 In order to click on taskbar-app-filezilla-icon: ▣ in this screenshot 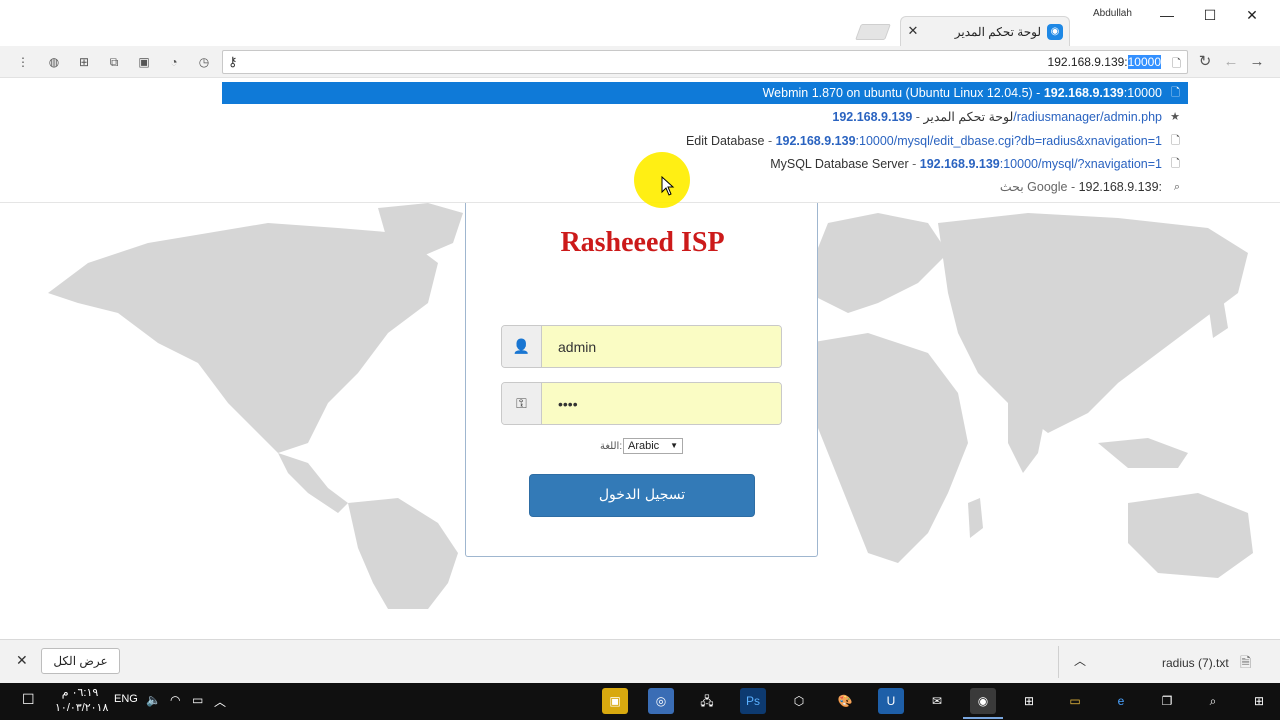, I will do `click(615, 701)`.